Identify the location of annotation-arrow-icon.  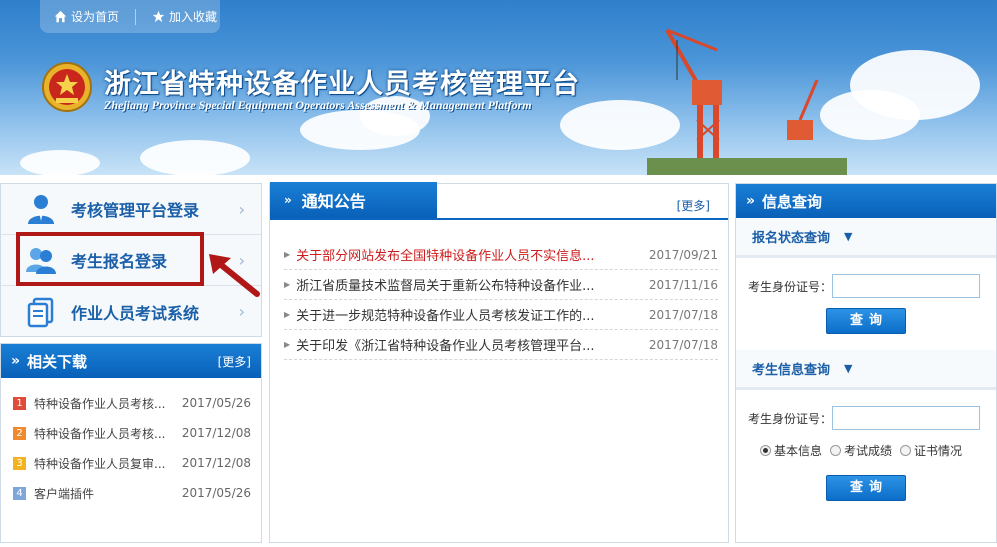
(234, 275).